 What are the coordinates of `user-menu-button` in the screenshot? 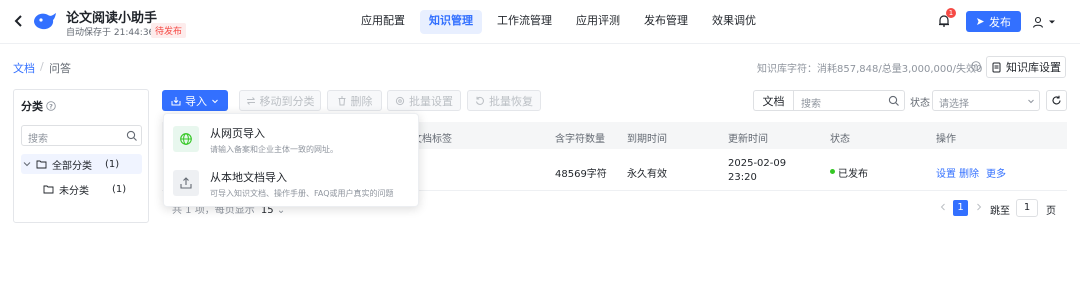 It's located at (1046, 22).